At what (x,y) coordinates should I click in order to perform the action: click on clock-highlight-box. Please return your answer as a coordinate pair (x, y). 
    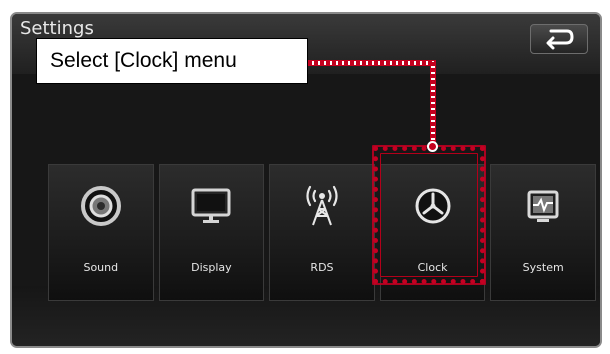
    Looking at the image, I should click on (429, 215).